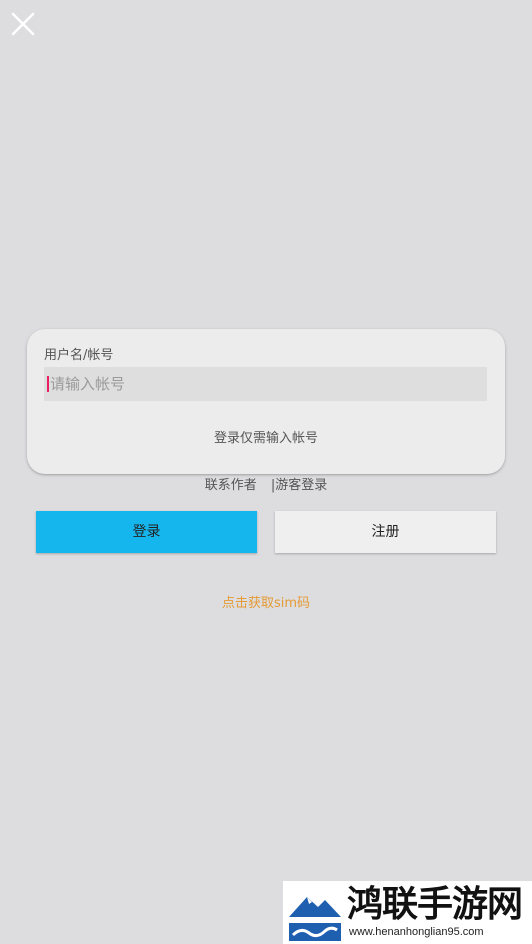 The height and width of the screenshot is (944, 532). Describe the element at coordinates (48, 384) in the screenshot. I see `text-caret` at that location.